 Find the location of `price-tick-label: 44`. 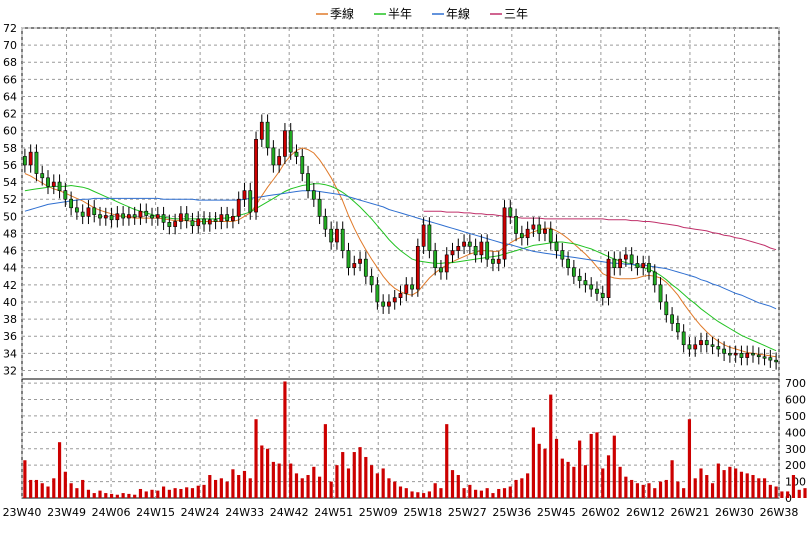

price-tick-label: 44 is located at coordinates (10, 268).